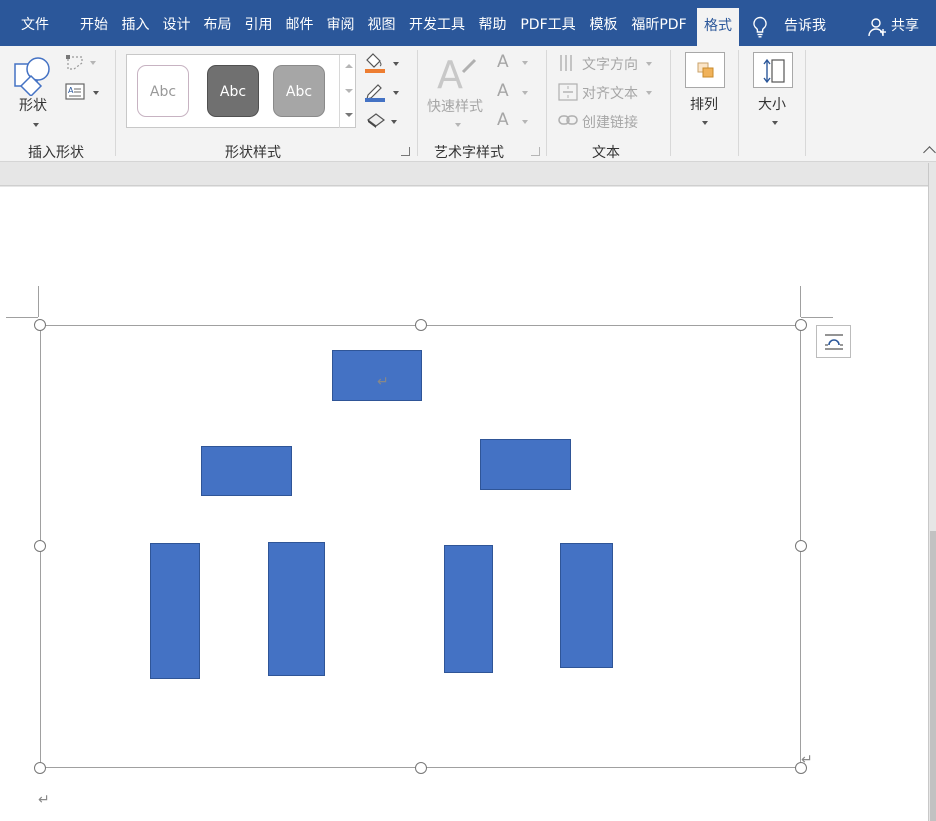  Describe the element at coordinates (253, 153) in the screenshot. I see `shape-styles-group-label: 形状样式` at that location.